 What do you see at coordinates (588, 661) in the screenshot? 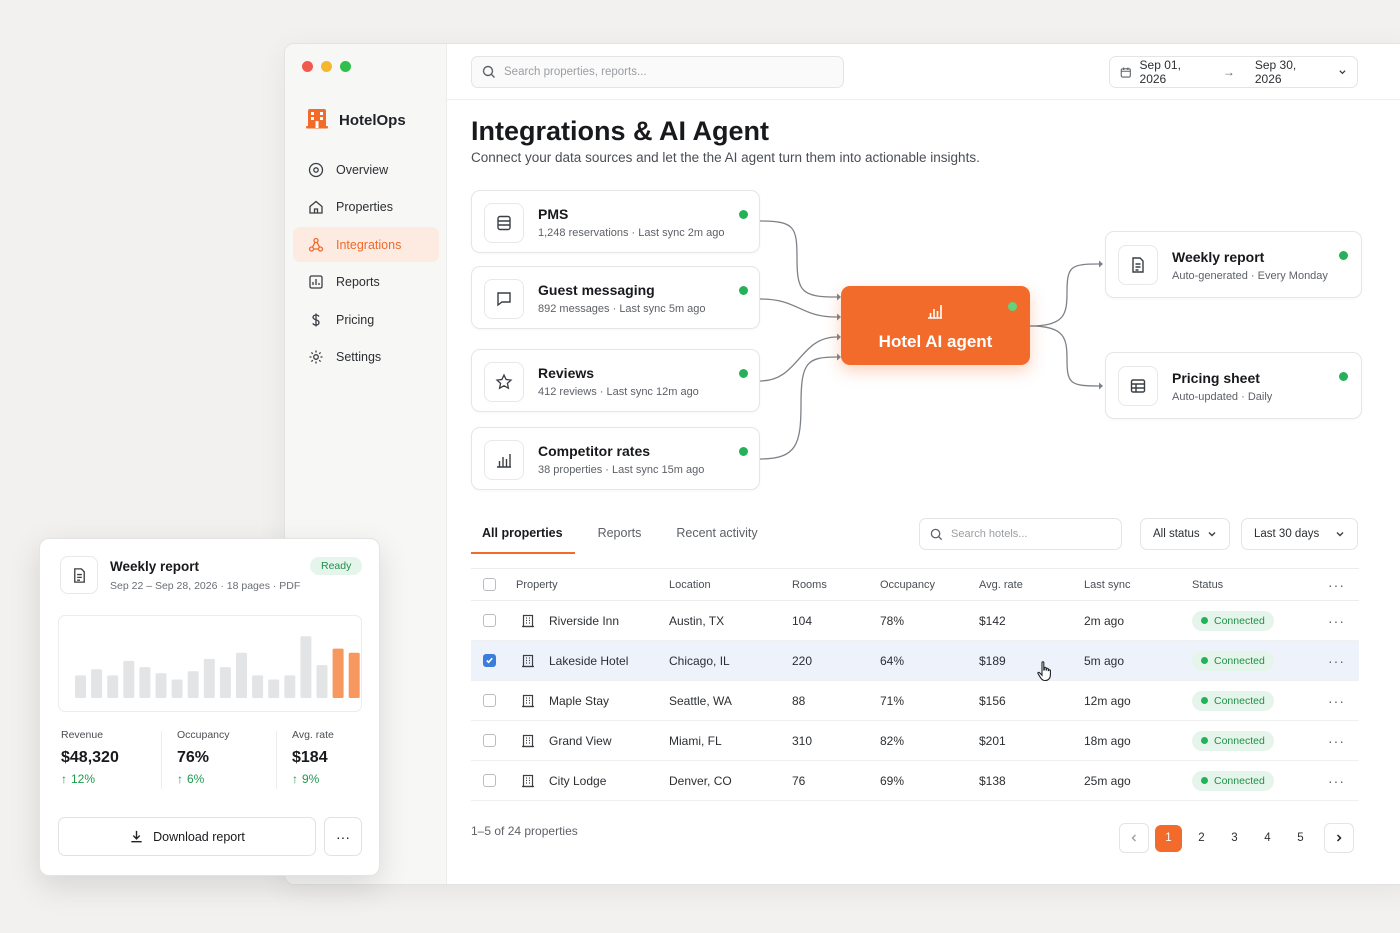
I see `property-name: Lakeside Hotel` at bounding box center [588, 661].